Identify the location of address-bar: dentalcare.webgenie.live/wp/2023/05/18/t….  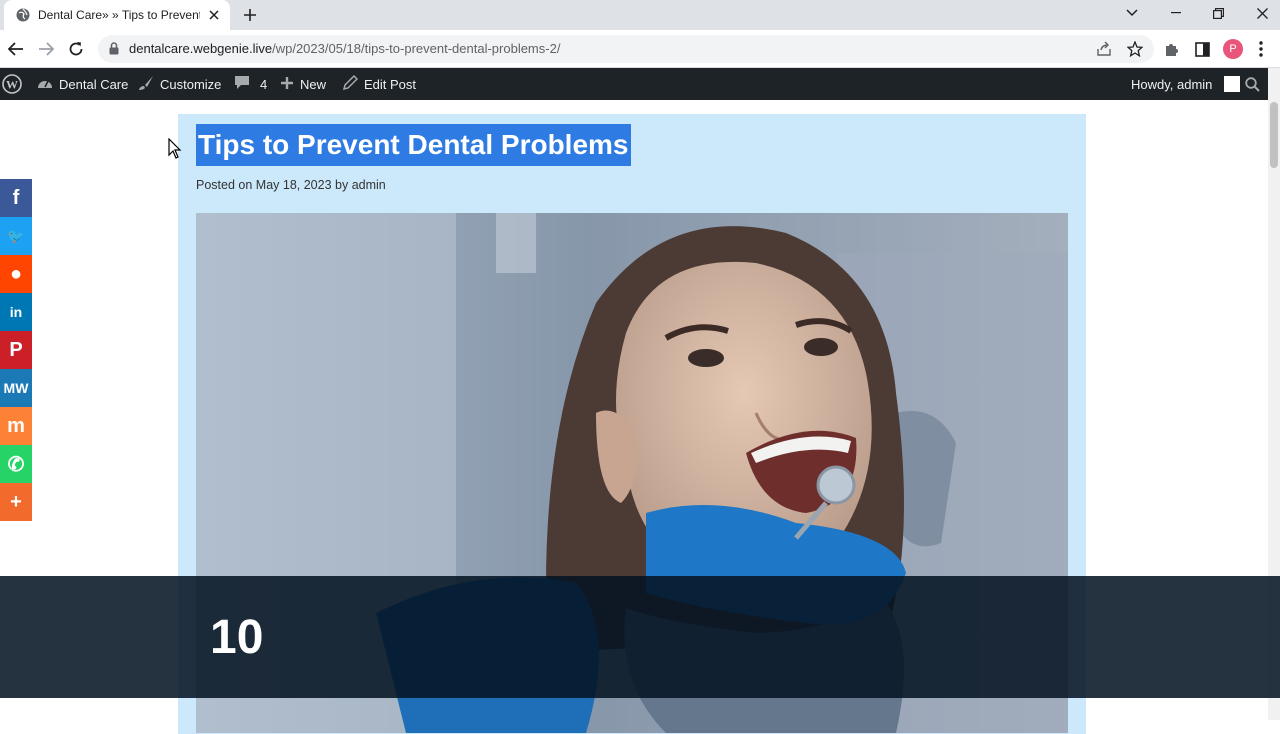
(626, 49).